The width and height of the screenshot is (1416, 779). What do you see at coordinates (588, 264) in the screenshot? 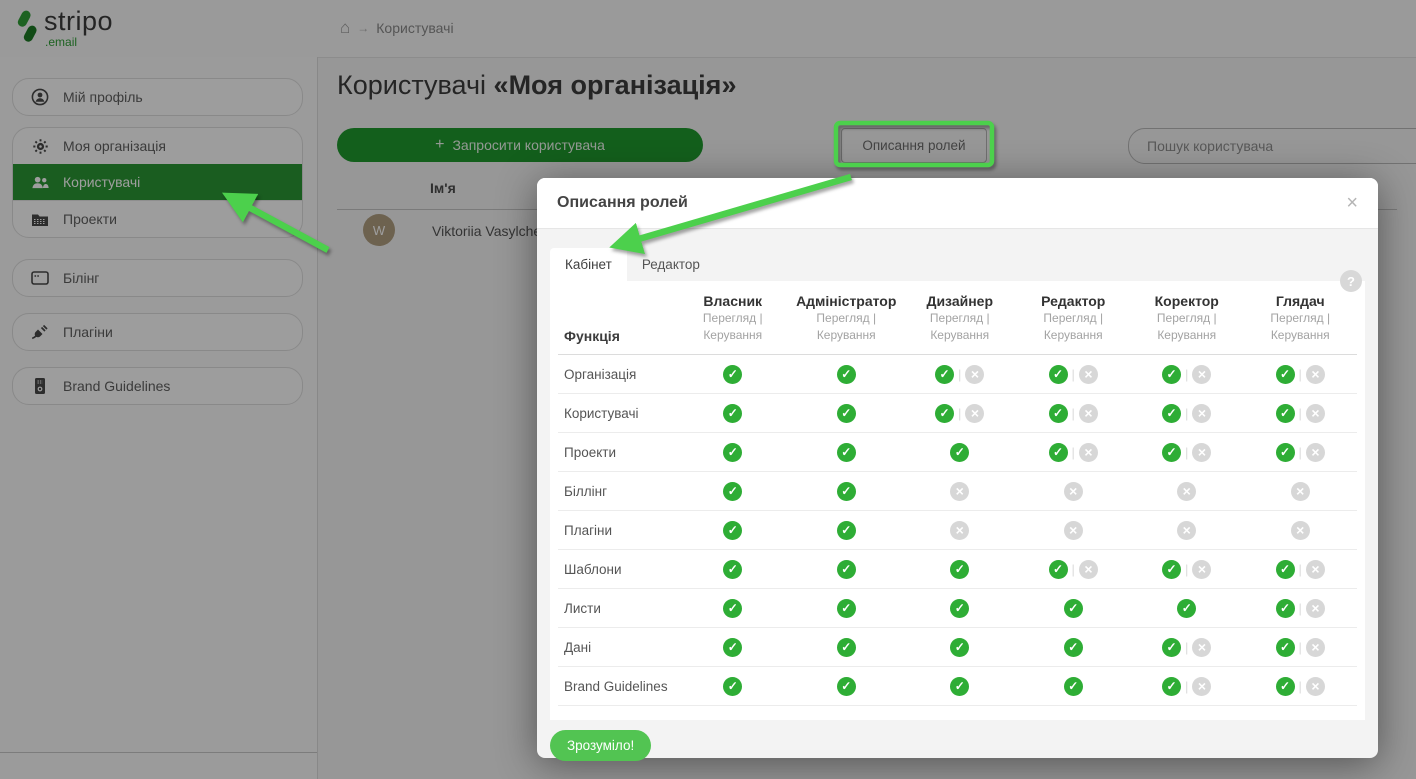
I see `tab-cabinet: Кабінет` at bounding box center [588, 264].